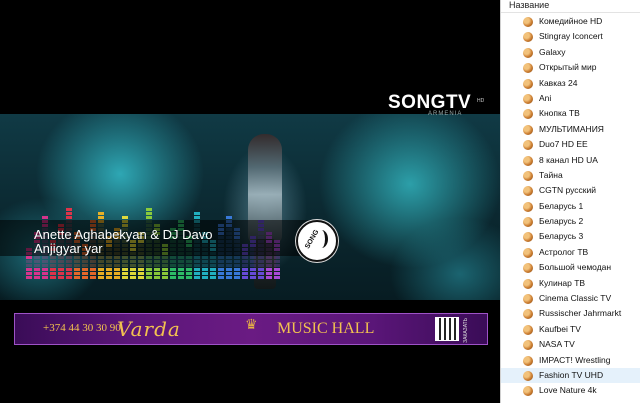 The height and width of the screenshot is (403, 640). Describe the element at coordinates (529, 5) in the screenshot. I see `column-header-name: Название` at that location.